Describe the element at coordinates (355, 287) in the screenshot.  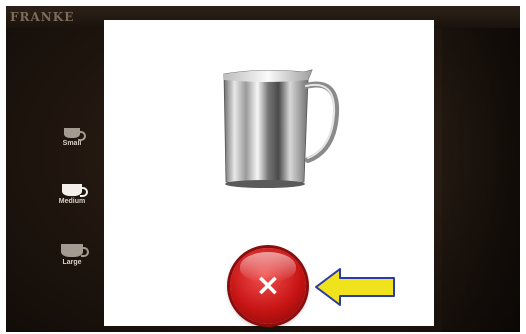
I see `arrow-left-icon` at that location.